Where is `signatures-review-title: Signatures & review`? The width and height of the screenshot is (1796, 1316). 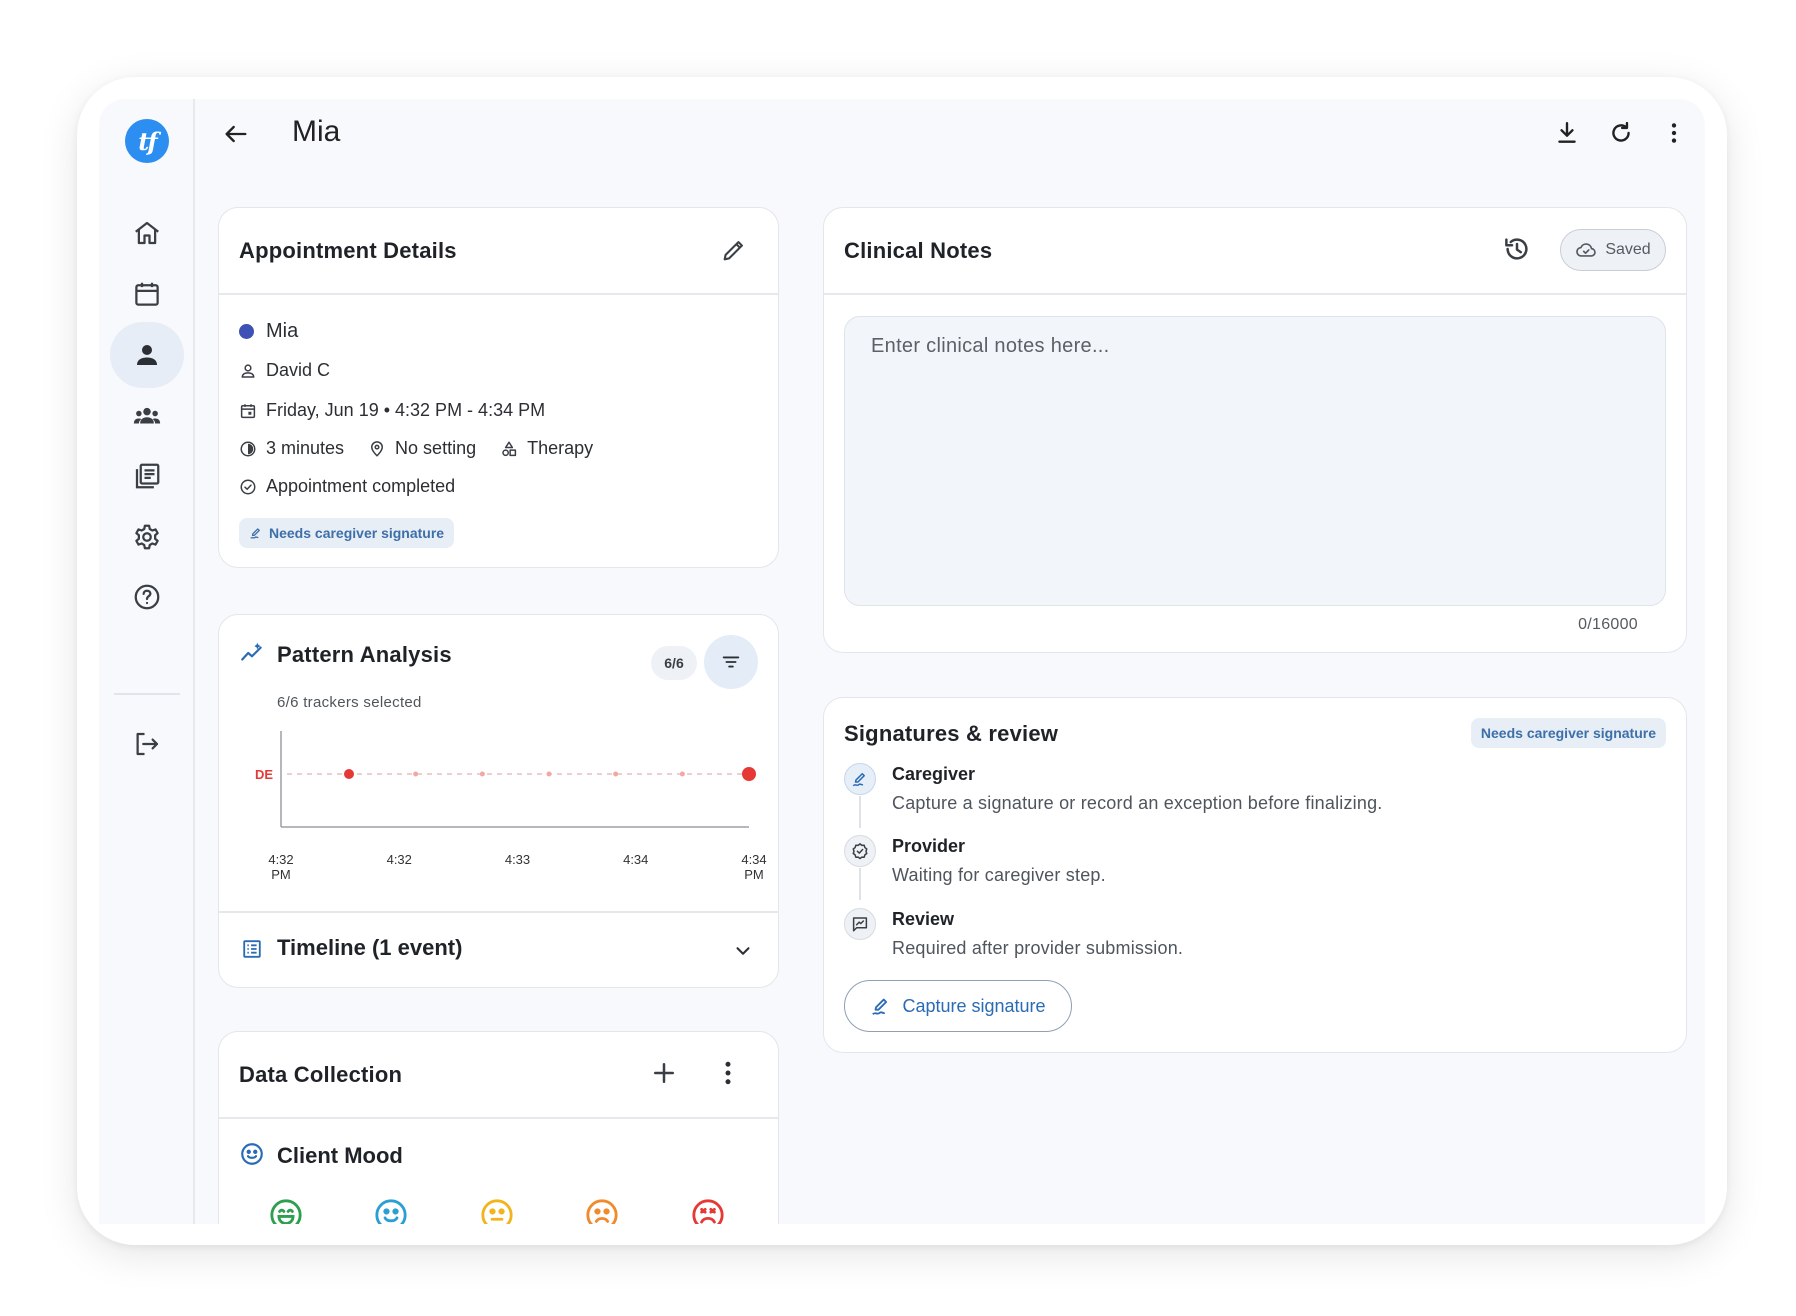 signatures-review-title: Signatures & review is located at coordinates (951, 733).